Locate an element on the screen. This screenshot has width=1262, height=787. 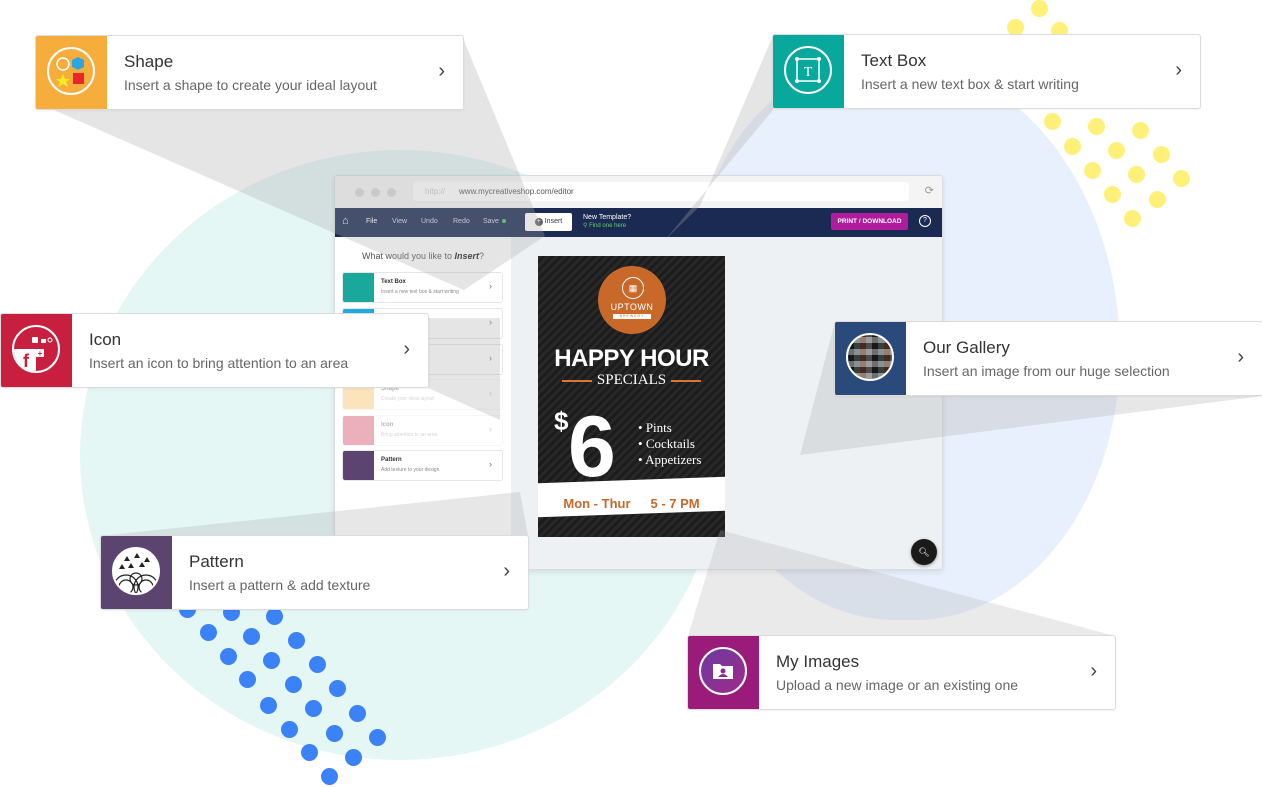
sidebar-title-prefix: What would you like to is located at coordinates (406, 256).